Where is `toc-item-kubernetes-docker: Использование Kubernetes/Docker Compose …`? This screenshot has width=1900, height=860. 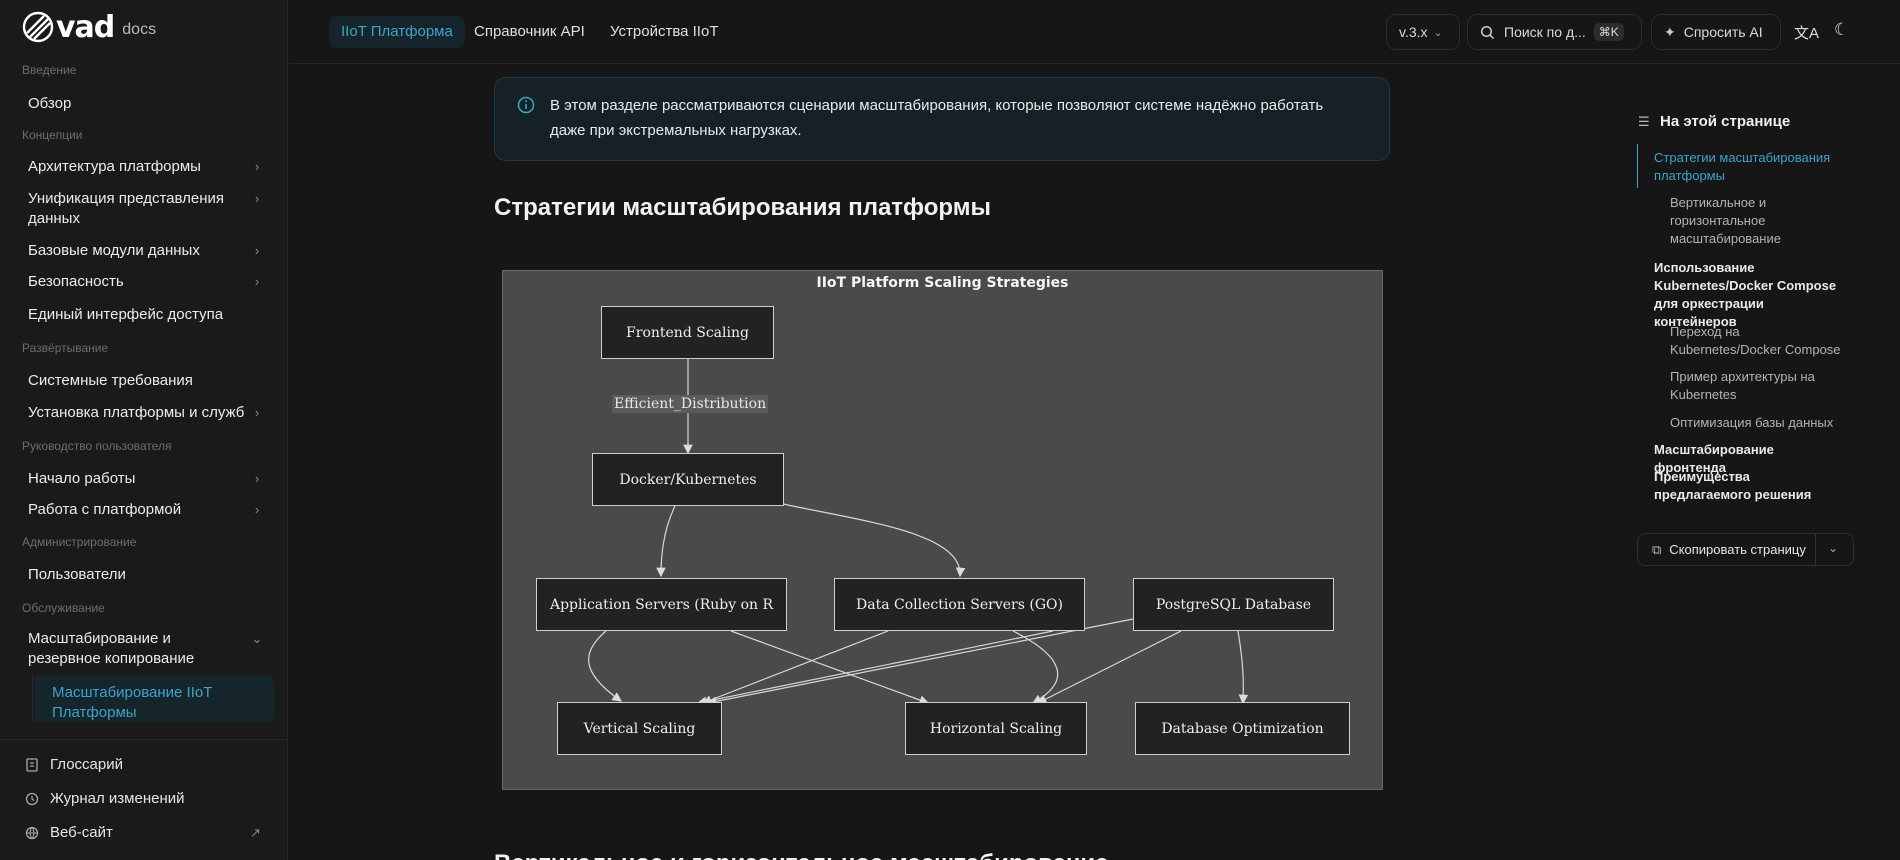
toc-item-kubernetes-docker: Использование Kubernetes/Docker Compose … is located at coordinates (1749, 295).